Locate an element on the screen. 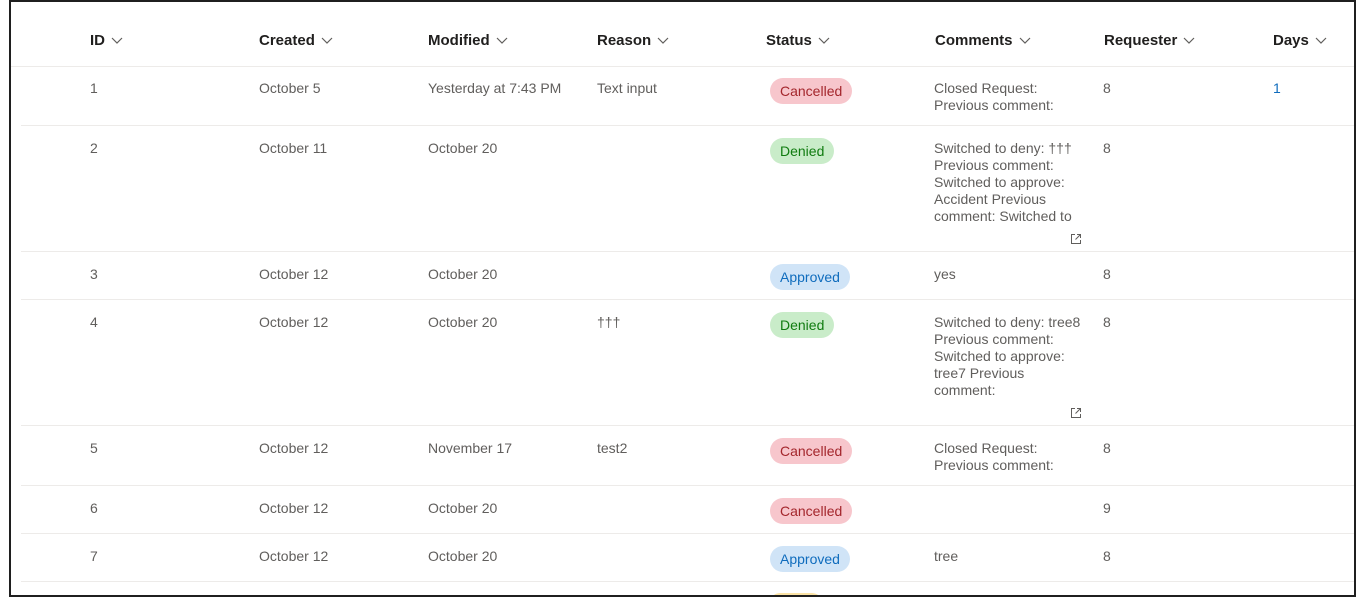  cell-requester: 9 is located at coordinates (1107, 508).